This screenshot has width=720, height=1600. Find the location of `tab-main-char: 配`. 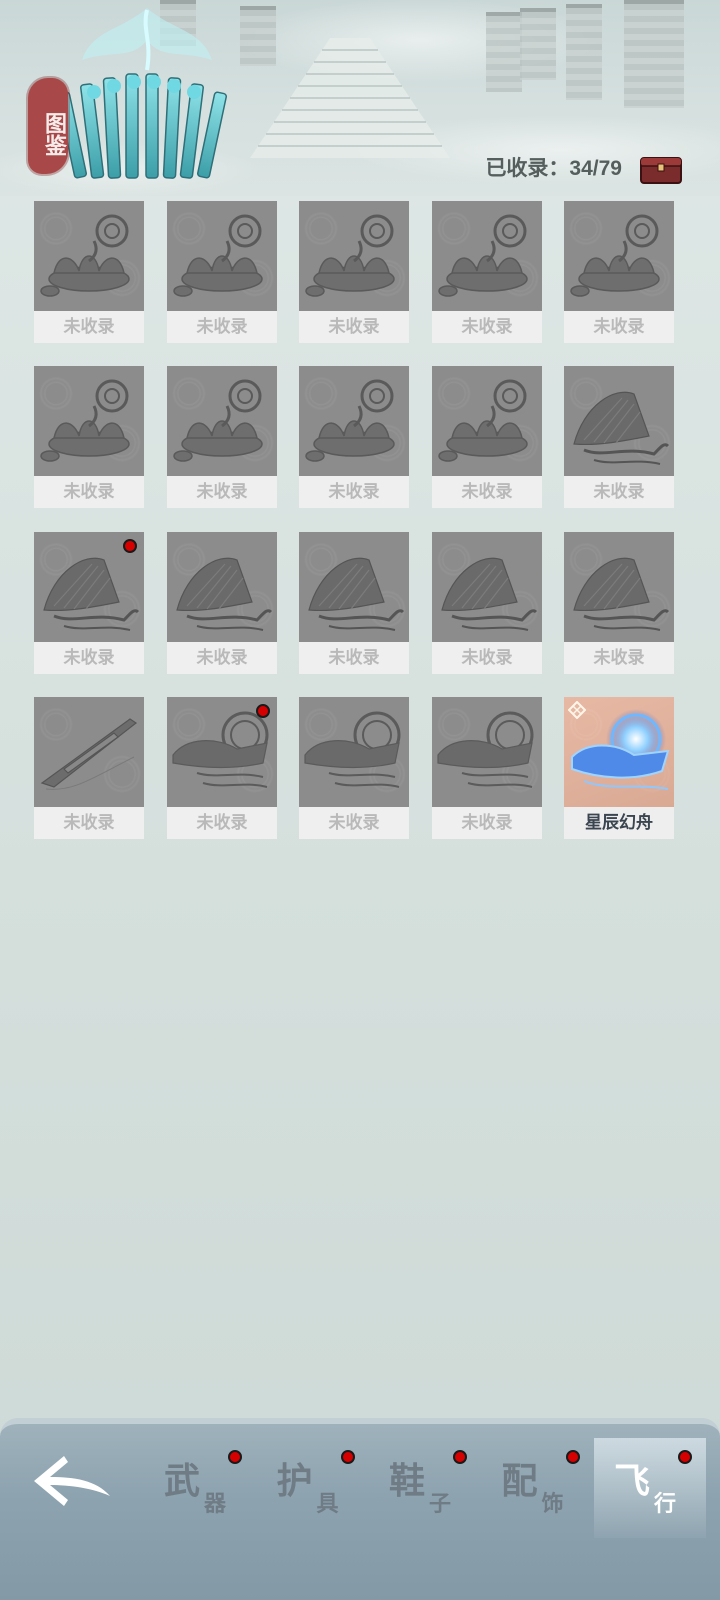

tab-main-char: 配 is located at coordinates (519, 1481).